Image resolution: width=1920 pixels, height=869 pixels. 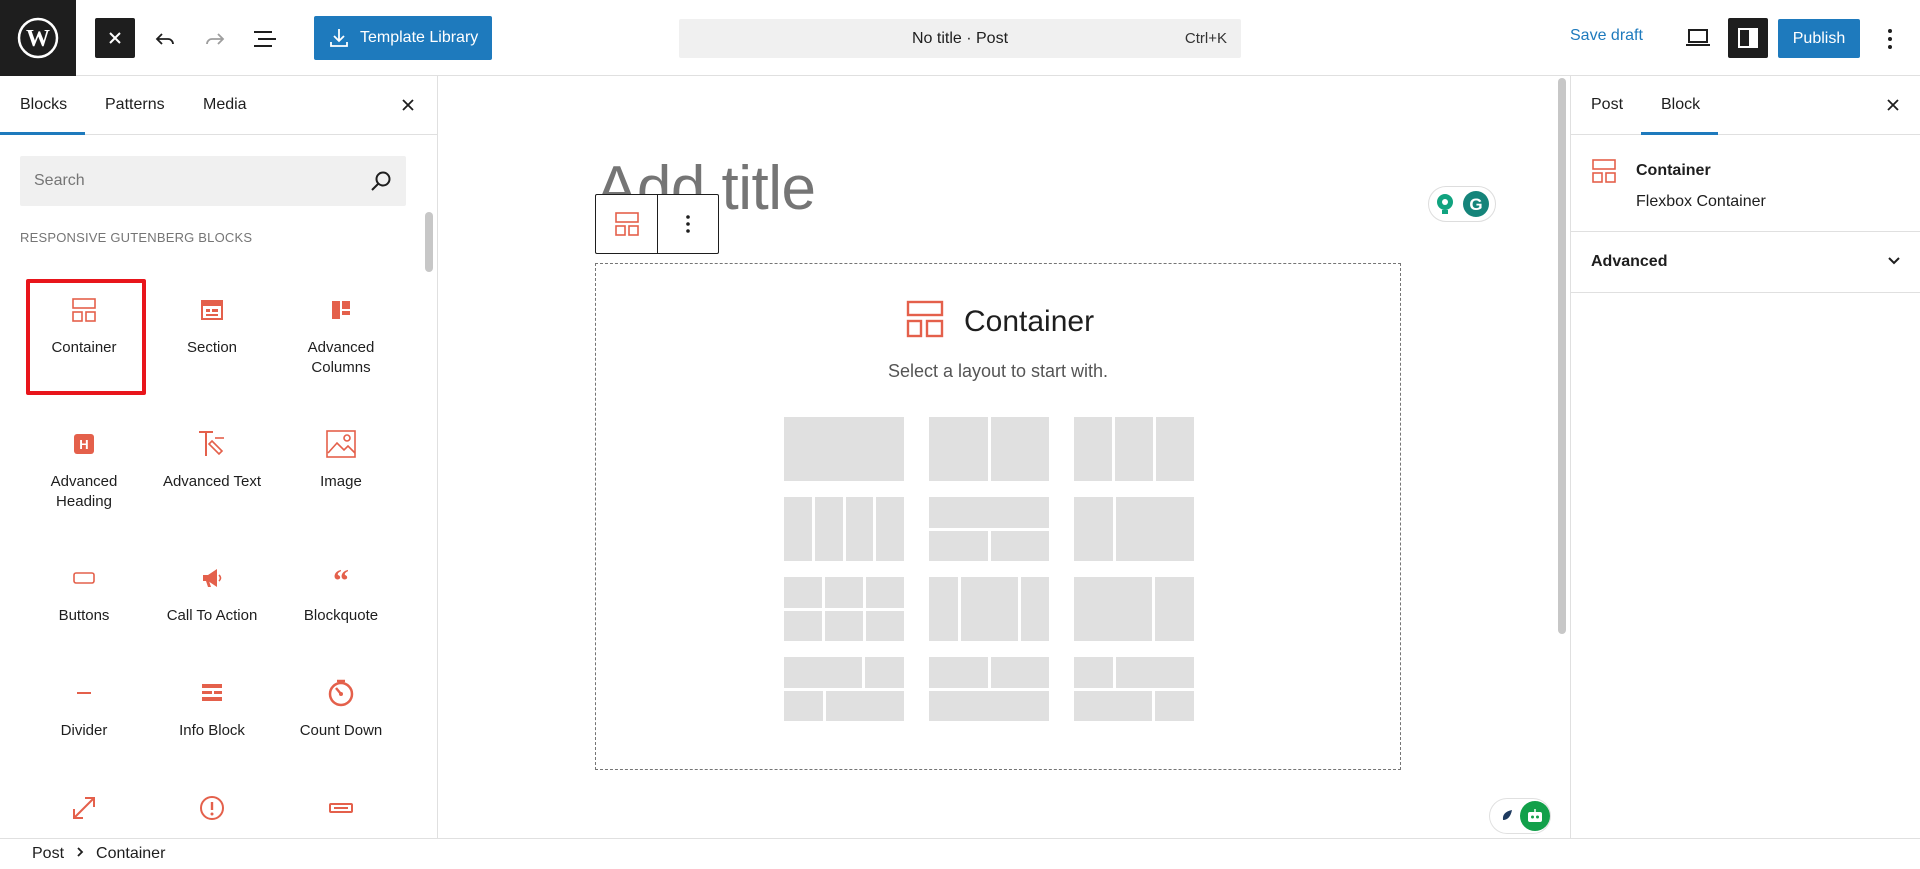 What do you see at coordinates (1606, 36) in the screenshot?
I see `save-draft-button: Save draft` at bounding box center [1606, 36].